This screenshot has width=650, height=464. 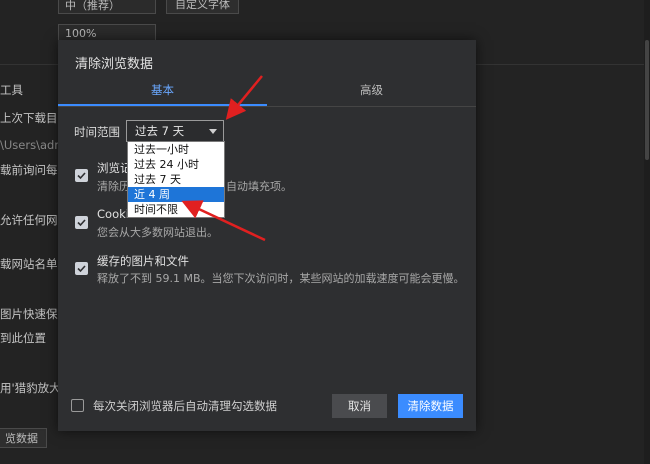 What do you see at coordinates (647, 100) in the screenshot?
I see `scrollbar-thumb` at bounding box center [647, 100].